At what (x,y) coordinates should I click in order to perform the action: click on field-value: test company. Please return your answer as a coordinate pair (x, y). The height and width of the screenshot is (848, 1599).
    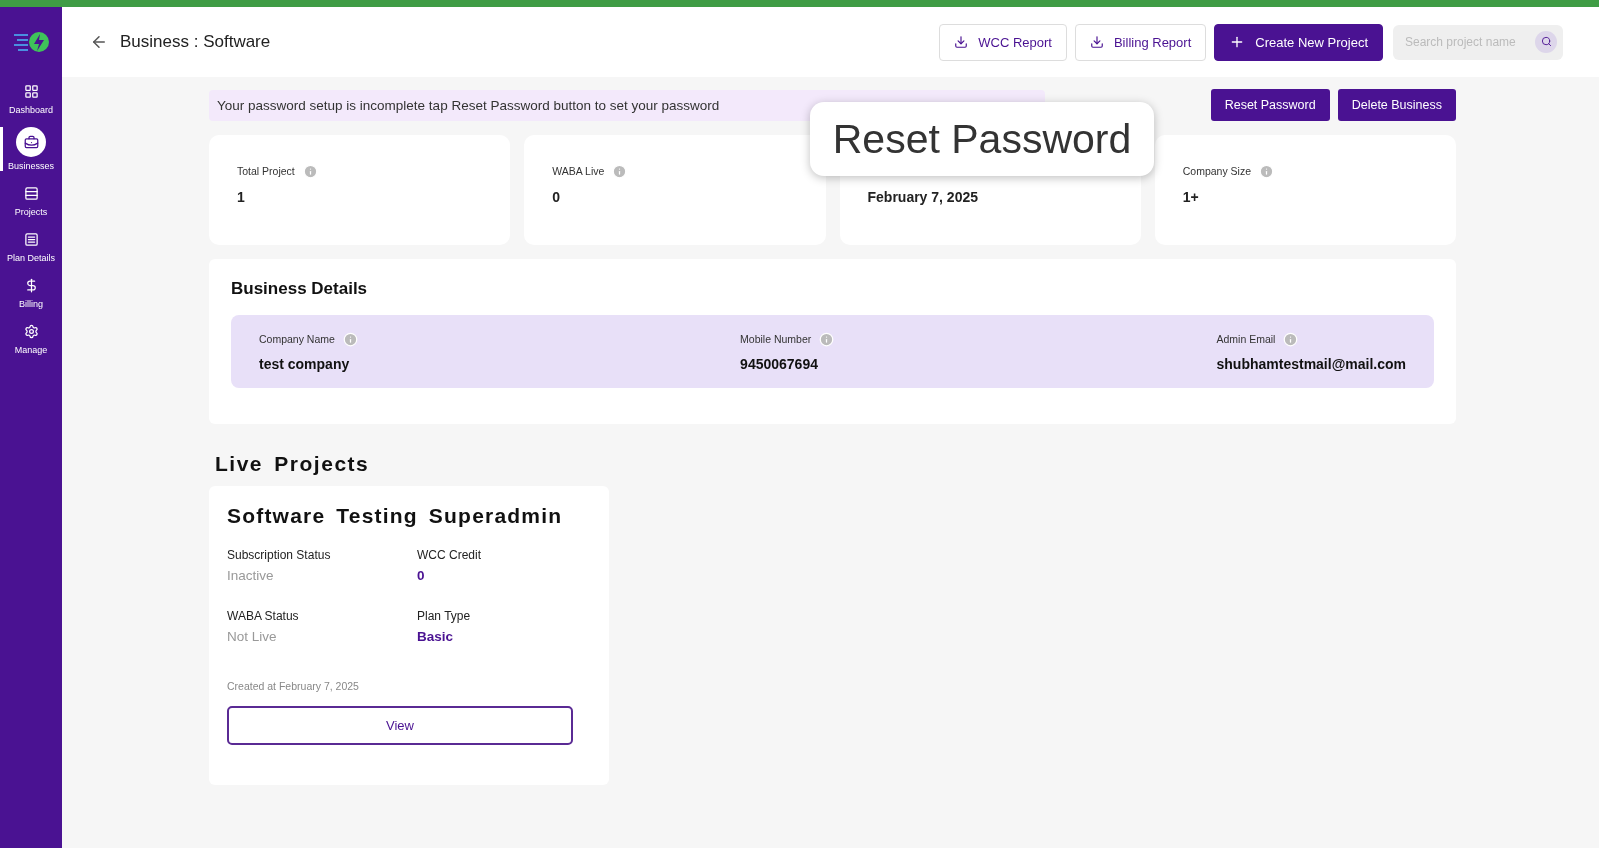
    Looking at the image, I should click on (305, 364).